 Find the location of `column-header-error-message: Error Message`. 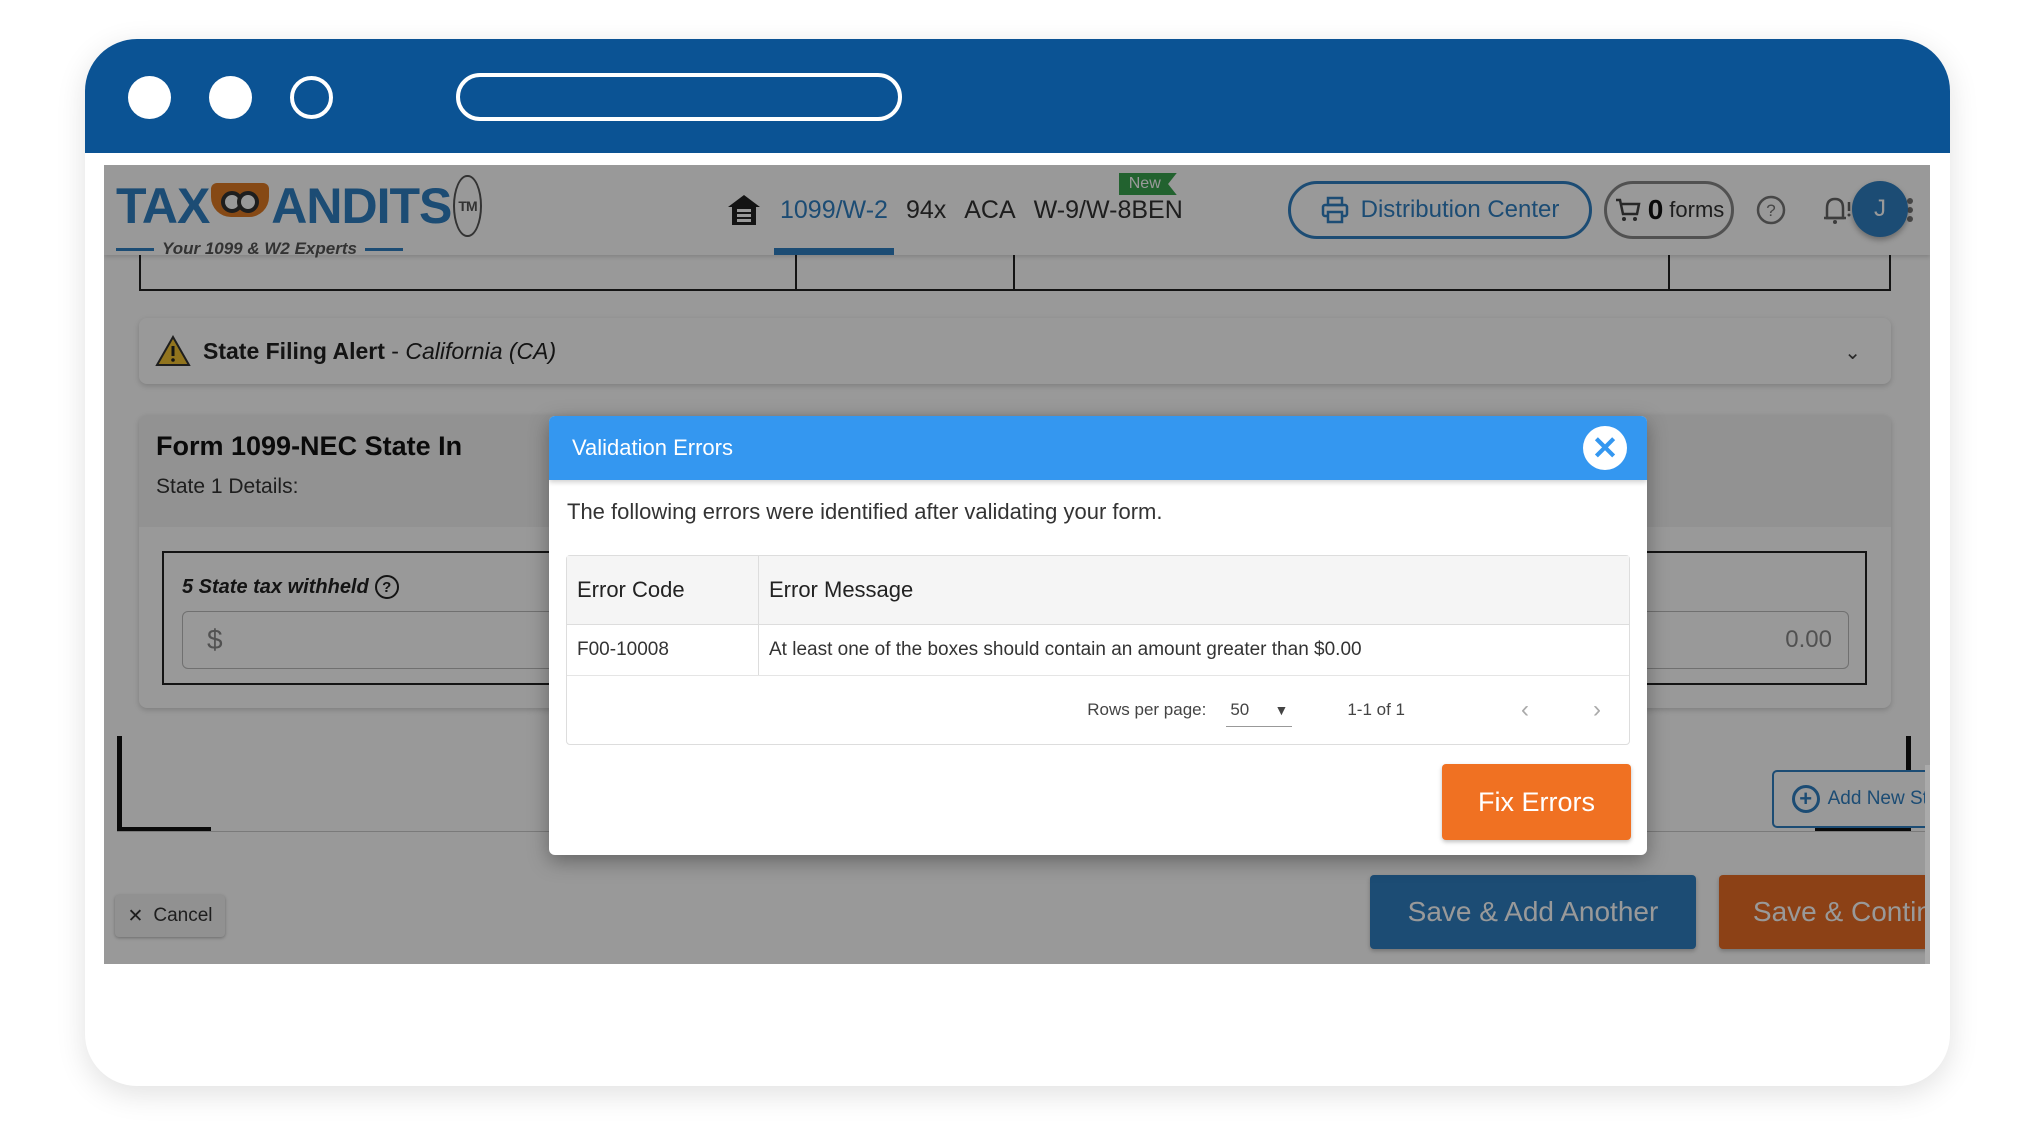

column-header-error-message: Error Message is located at coordinates (1194, 590).